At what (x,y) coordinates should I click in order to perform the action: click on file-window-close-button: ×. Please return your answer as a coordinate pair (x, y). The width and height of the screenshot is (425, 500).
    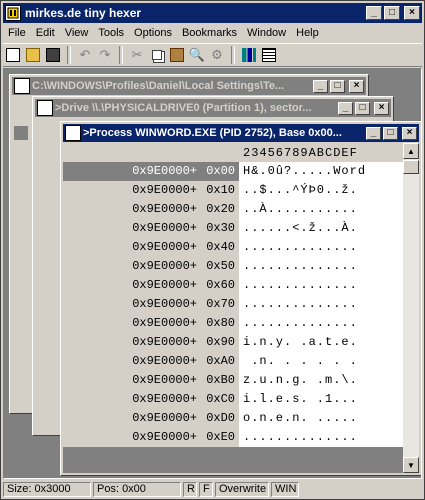
    Looking at the image, I should click on (356, 86).